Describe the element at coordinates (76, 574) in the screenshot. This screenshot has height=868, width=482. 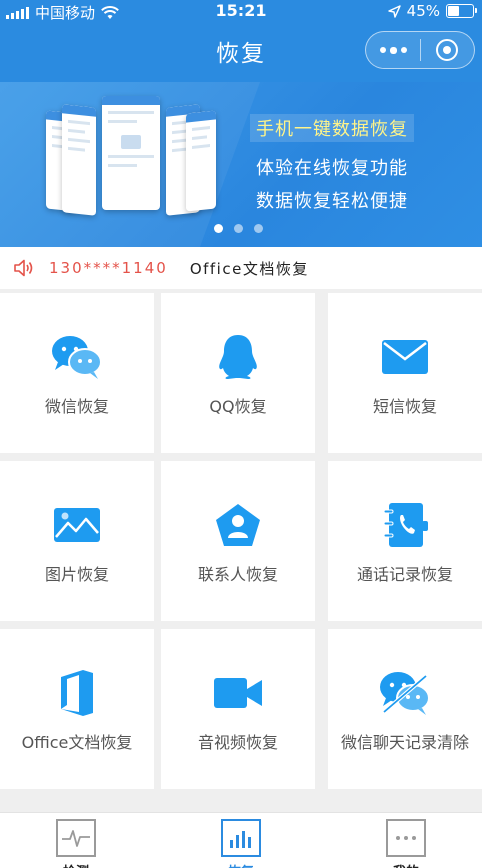
I see `feature-label: 图片恢复` at that location.